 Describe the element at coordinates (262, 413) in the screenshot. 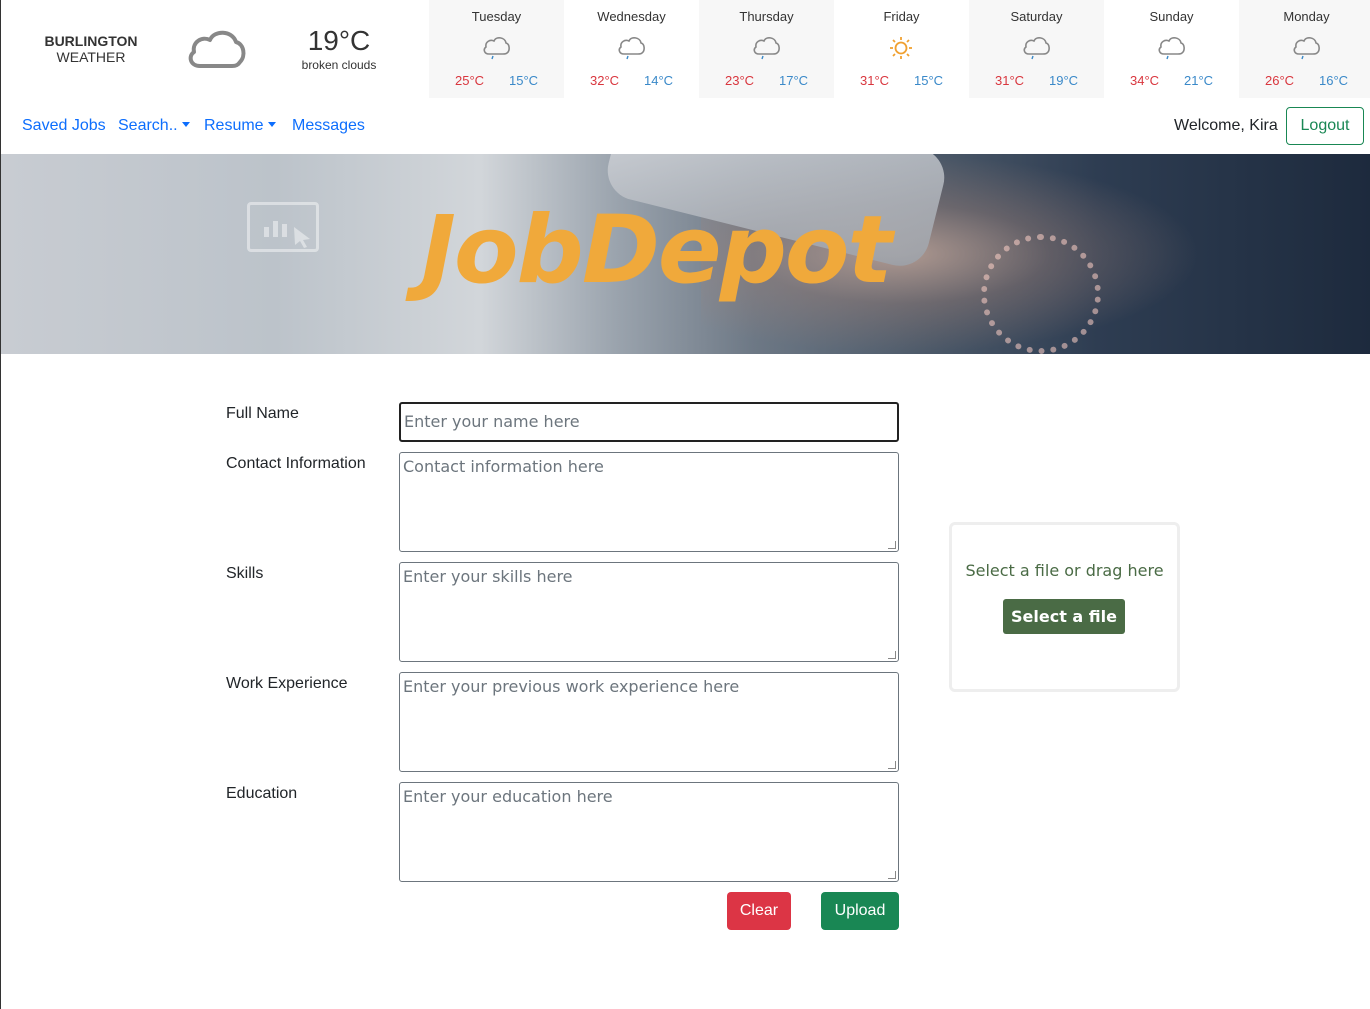

I see `full-name-label: Full Name` at that location.